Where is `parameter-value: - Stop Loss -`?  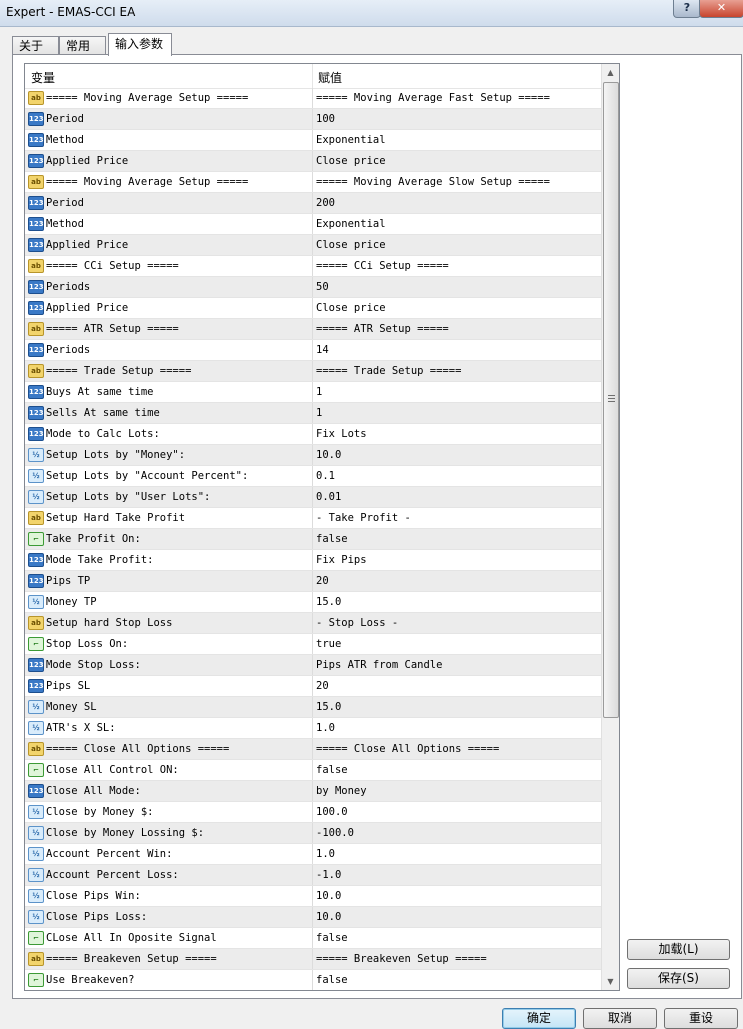 parameter-value: - Stop Loss - is located at coordinates (357, 623).